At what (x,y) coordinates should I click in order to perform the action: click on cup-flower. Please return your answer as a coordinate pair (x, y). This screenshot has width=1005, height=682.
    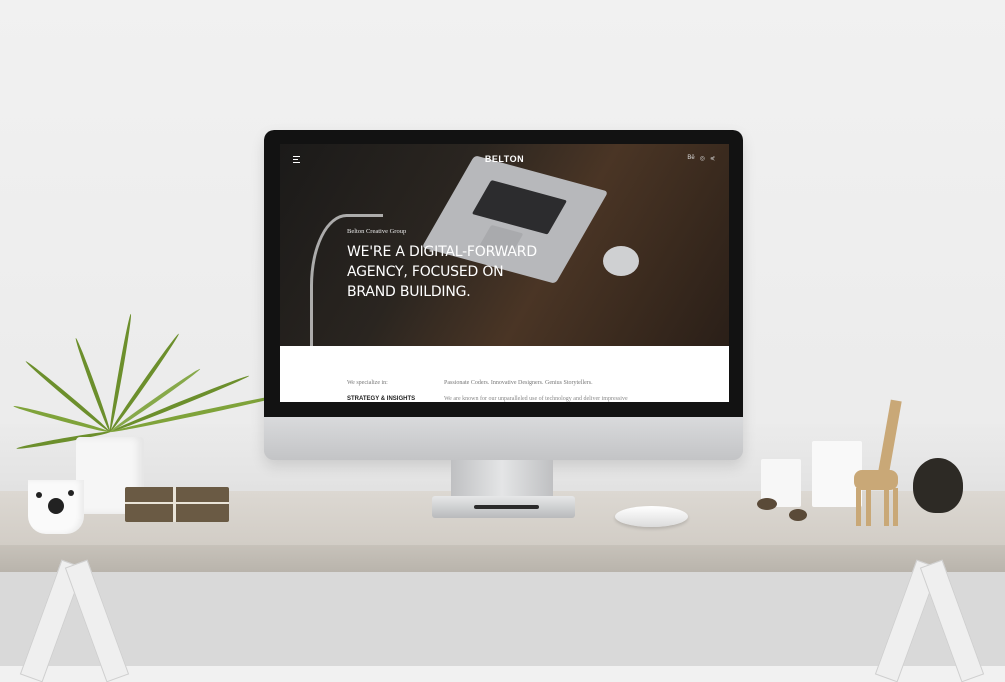
    Looking at the image, I should click on (56, 506).